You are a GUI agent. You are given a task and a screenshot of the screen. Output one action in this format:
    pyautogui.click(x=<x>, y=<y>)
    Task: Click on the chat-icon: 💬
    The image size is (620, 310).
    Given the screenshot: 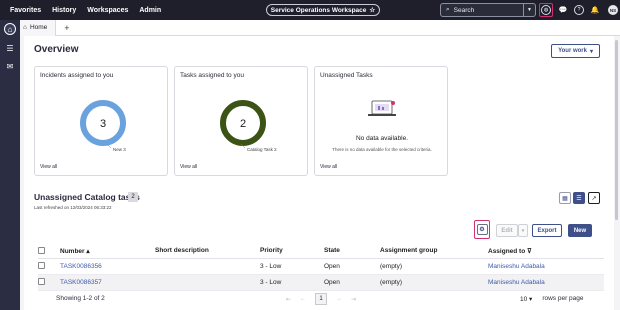 What is the action you would take?
    pyautogui.click(x=563, y=10)
    